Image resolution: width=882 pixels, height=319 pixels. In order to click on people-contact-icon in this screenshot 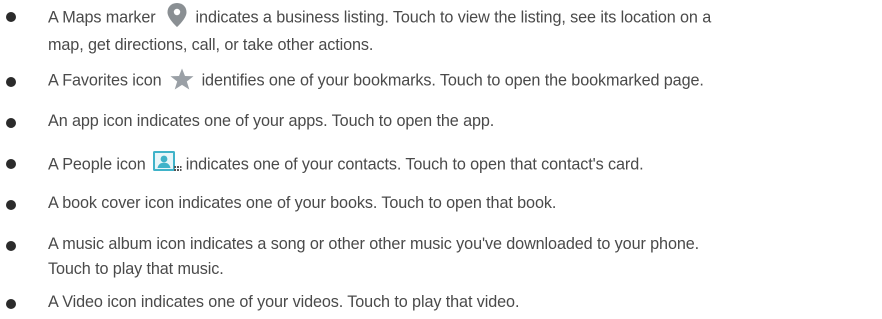, I will do `click(167, 162)`.